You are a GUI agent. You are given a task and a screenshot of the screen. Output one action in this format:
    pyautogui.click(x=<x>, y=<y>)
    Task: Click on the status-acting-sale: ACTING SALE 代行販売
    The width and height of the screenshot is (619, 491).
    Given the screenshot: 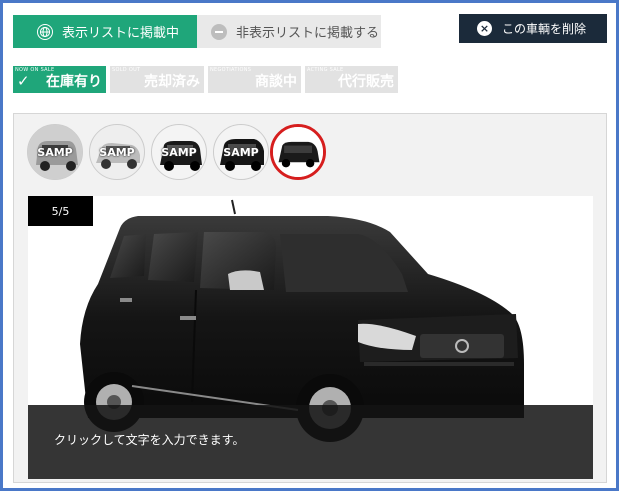 What is the action you would take?
    pyautogui.click(x=351, y=79)
    